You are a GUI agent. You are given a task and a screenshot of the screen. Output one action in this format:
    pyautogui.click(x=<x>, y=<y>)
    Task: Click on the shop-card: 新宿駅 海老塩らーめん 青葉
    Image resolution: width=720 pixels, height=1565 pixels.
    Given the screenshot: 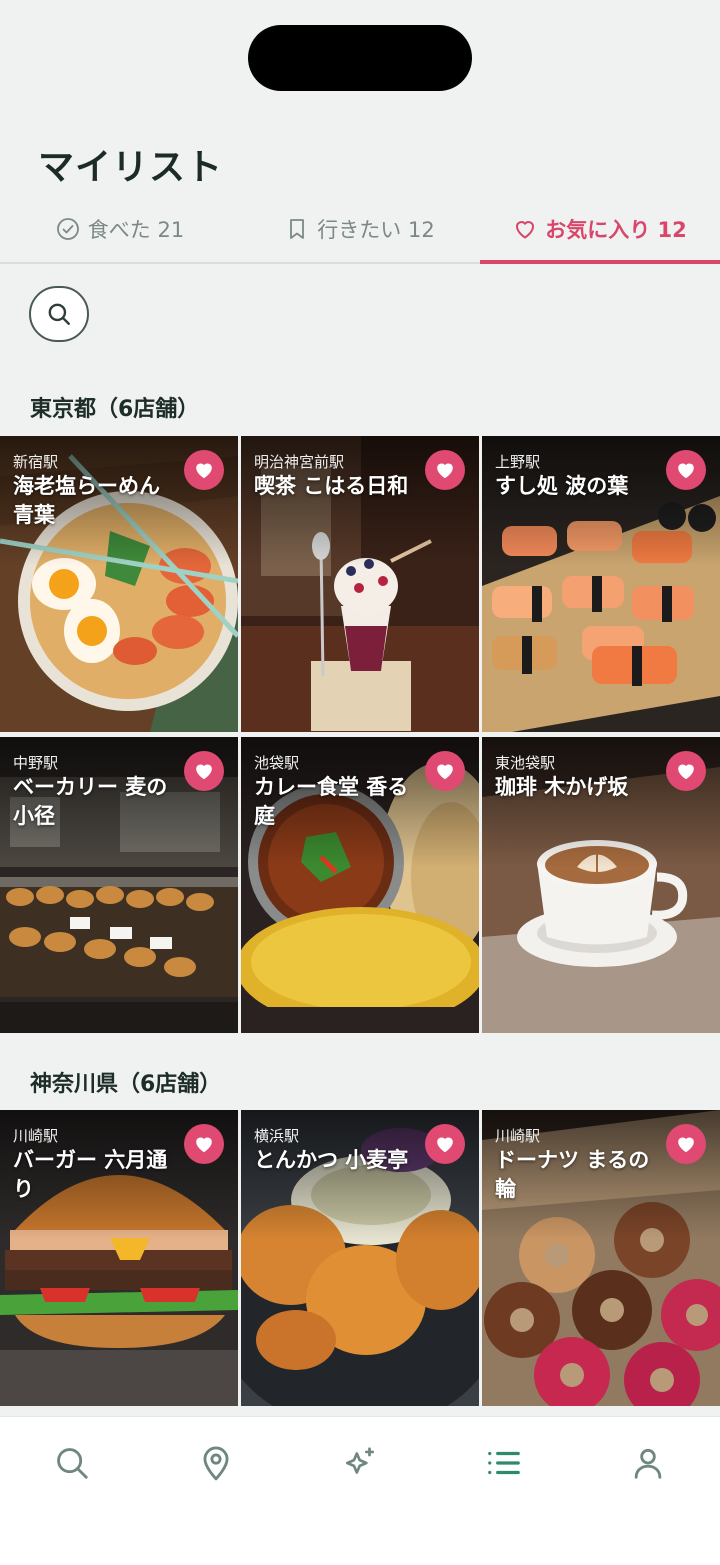 What is the action you would take?
    pyautogui.click(x=119, y=584)
    